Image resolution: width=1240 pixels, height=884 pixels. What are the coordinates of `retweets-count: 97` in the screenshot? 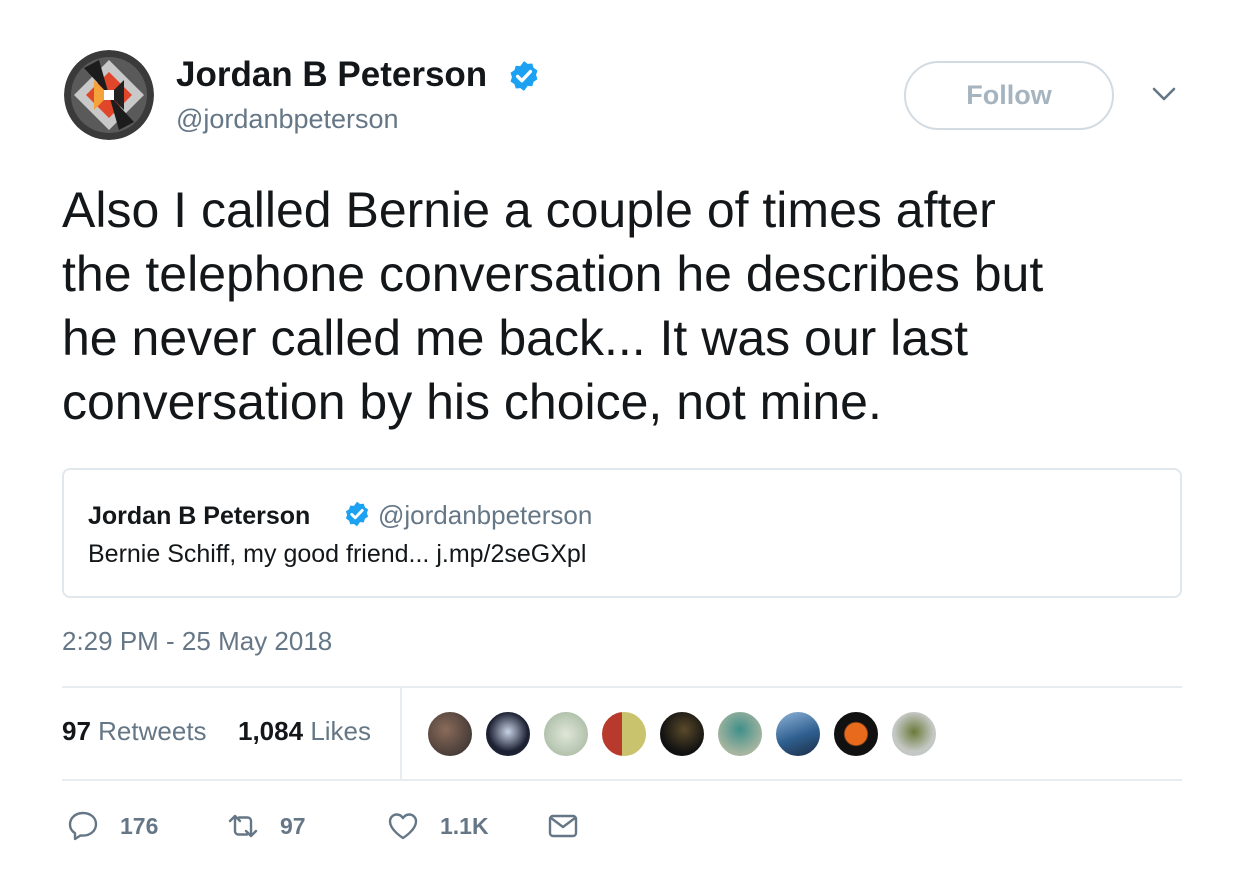 It's located at (76, 731).